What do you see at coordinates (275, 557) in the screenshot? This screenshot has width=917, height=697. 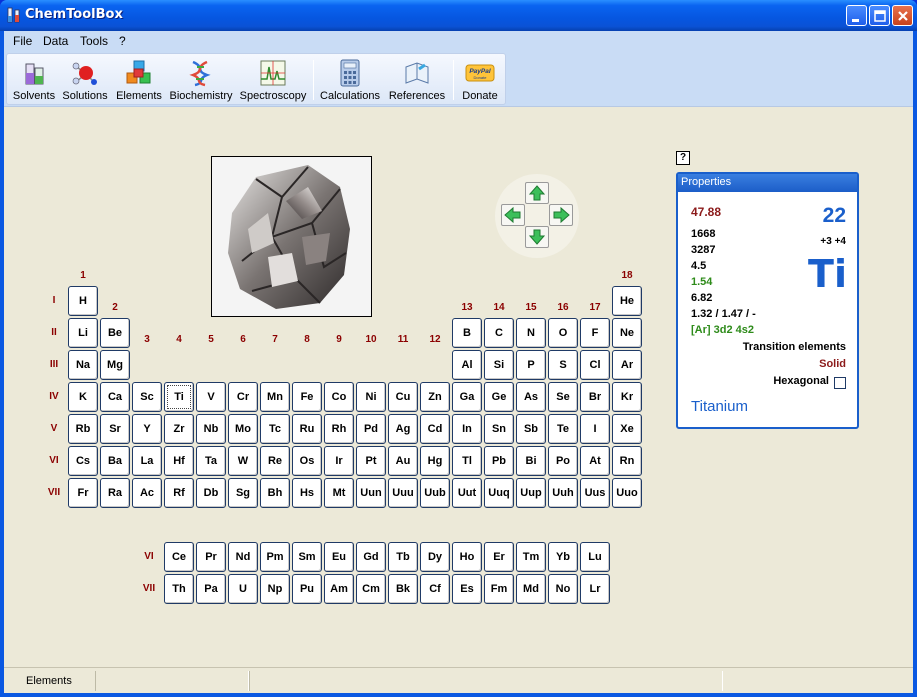 I see `element-pm: Pm` at bounding box center [275, 557].